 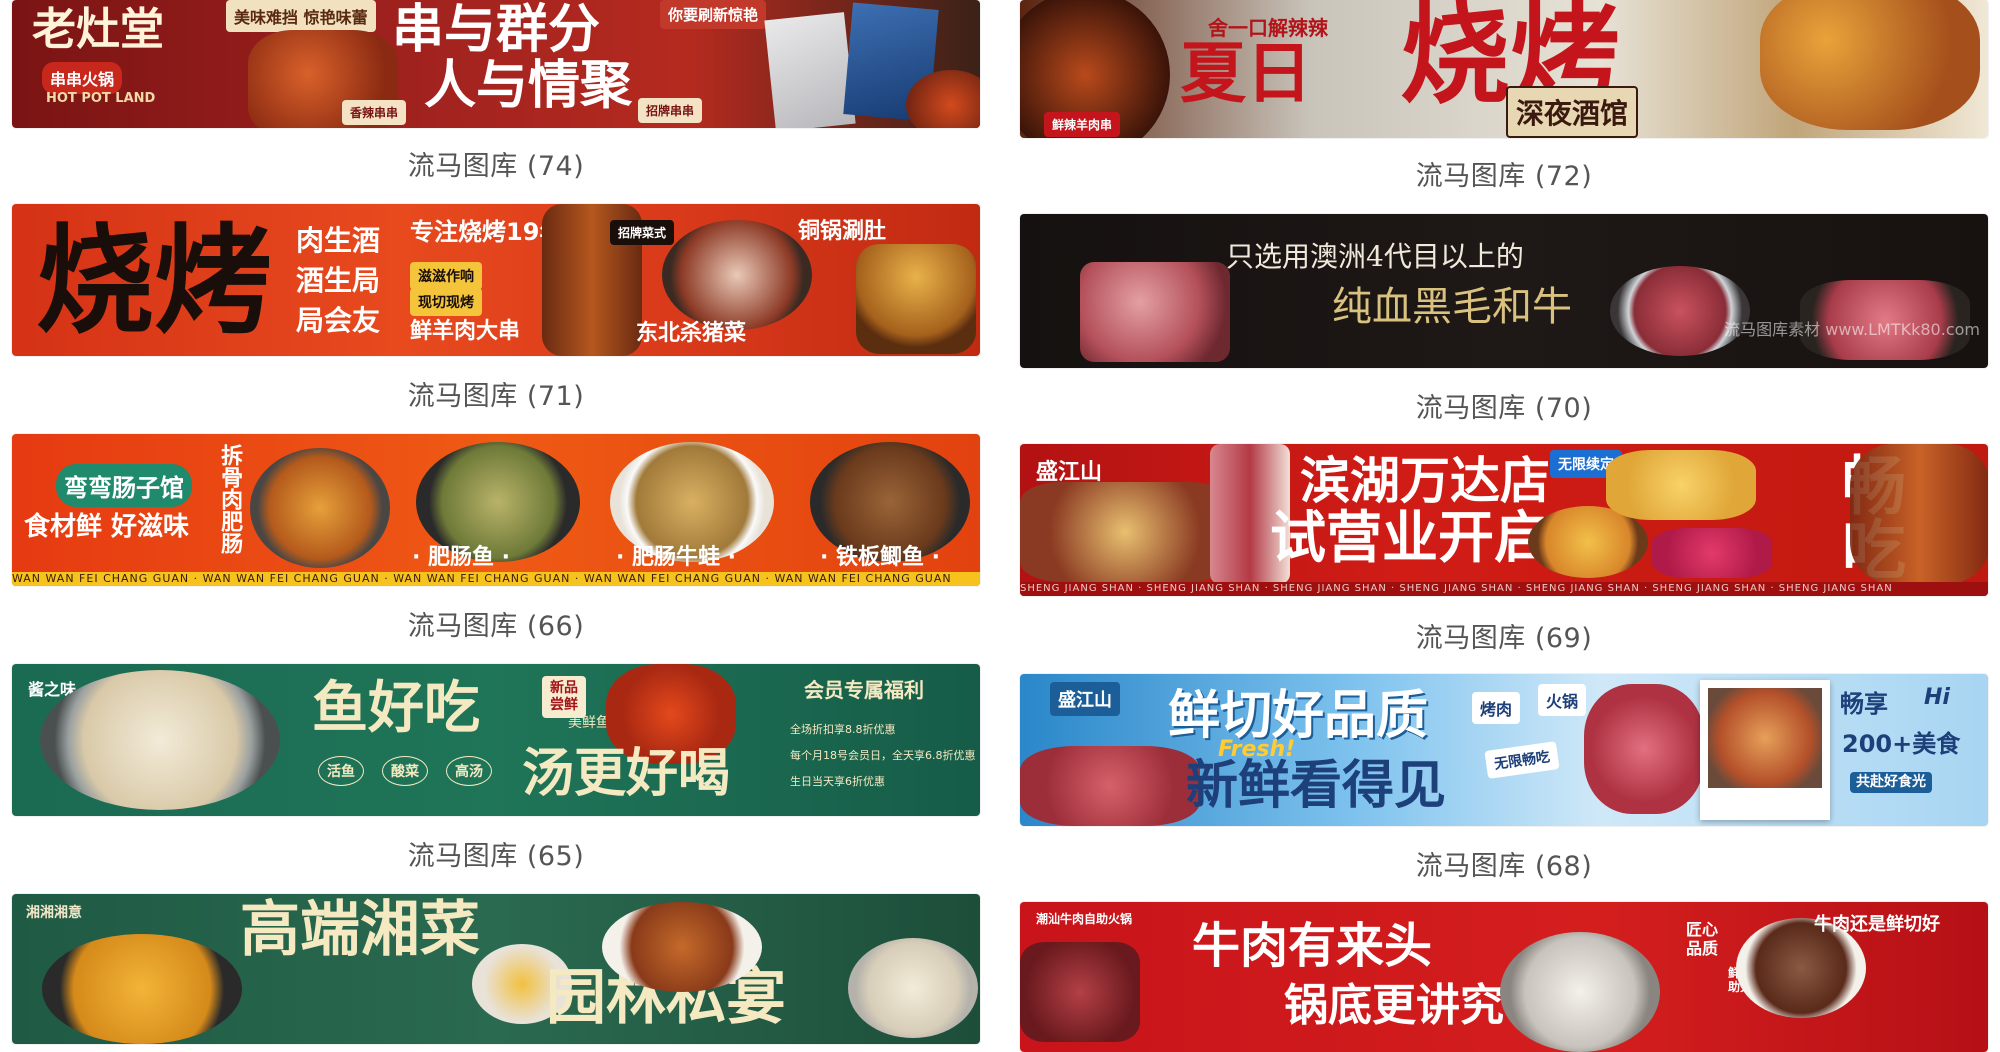 What do you see at coordinates (301, 16) in the screenshot?
I see `promo-tag: 美味难挡 惊艳味蕾` at bounding box center [301, 16].